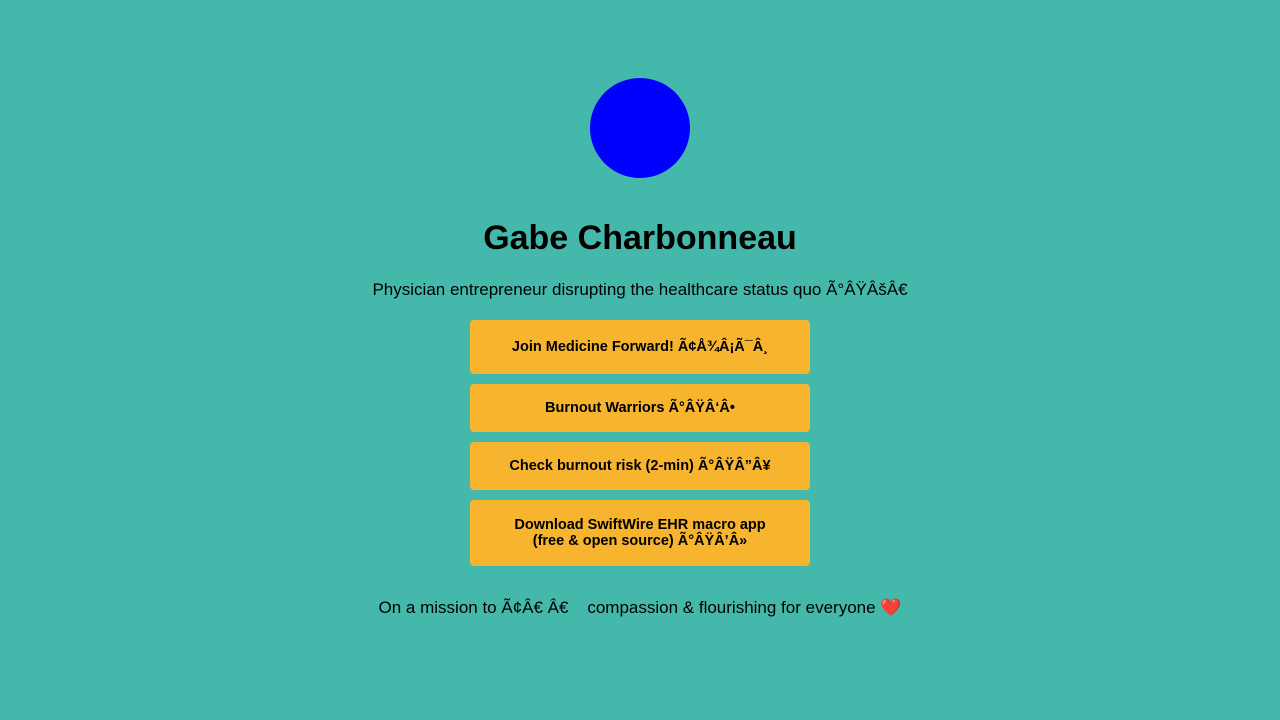  I want to click on link-button-medicine-forward: Join Medicine Forward! Ã¢Å¾Â¡Ã¯Â¸, so click(640, 347).